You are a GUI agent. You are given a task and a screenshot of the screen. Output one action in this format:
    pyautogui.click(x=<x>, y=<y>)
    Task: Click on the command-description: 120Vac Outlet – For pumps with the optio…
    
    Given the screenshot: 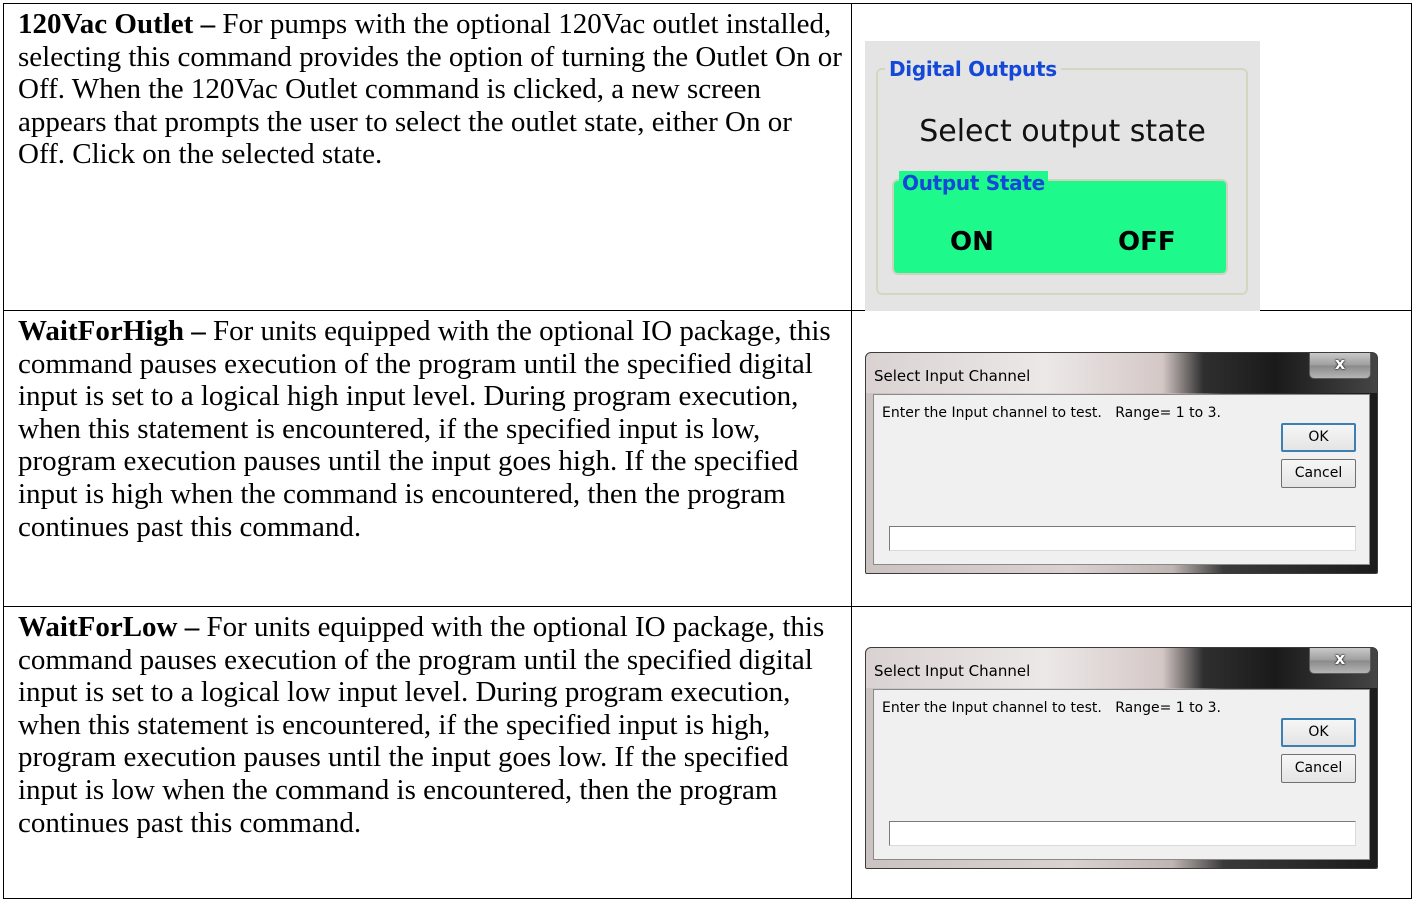 What is the action you would take?
    pyautogui.click(x=427, y=87)
    